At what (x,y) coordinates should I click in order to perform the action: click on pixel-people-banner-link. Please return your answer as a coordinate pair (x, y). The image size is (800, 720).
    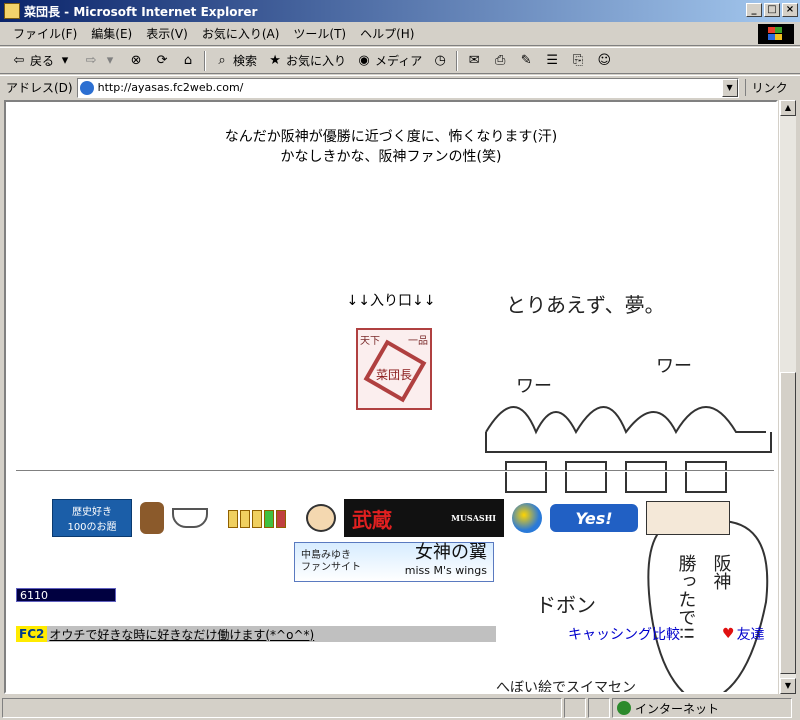
    Looking at the image, I should click on (257, 518).